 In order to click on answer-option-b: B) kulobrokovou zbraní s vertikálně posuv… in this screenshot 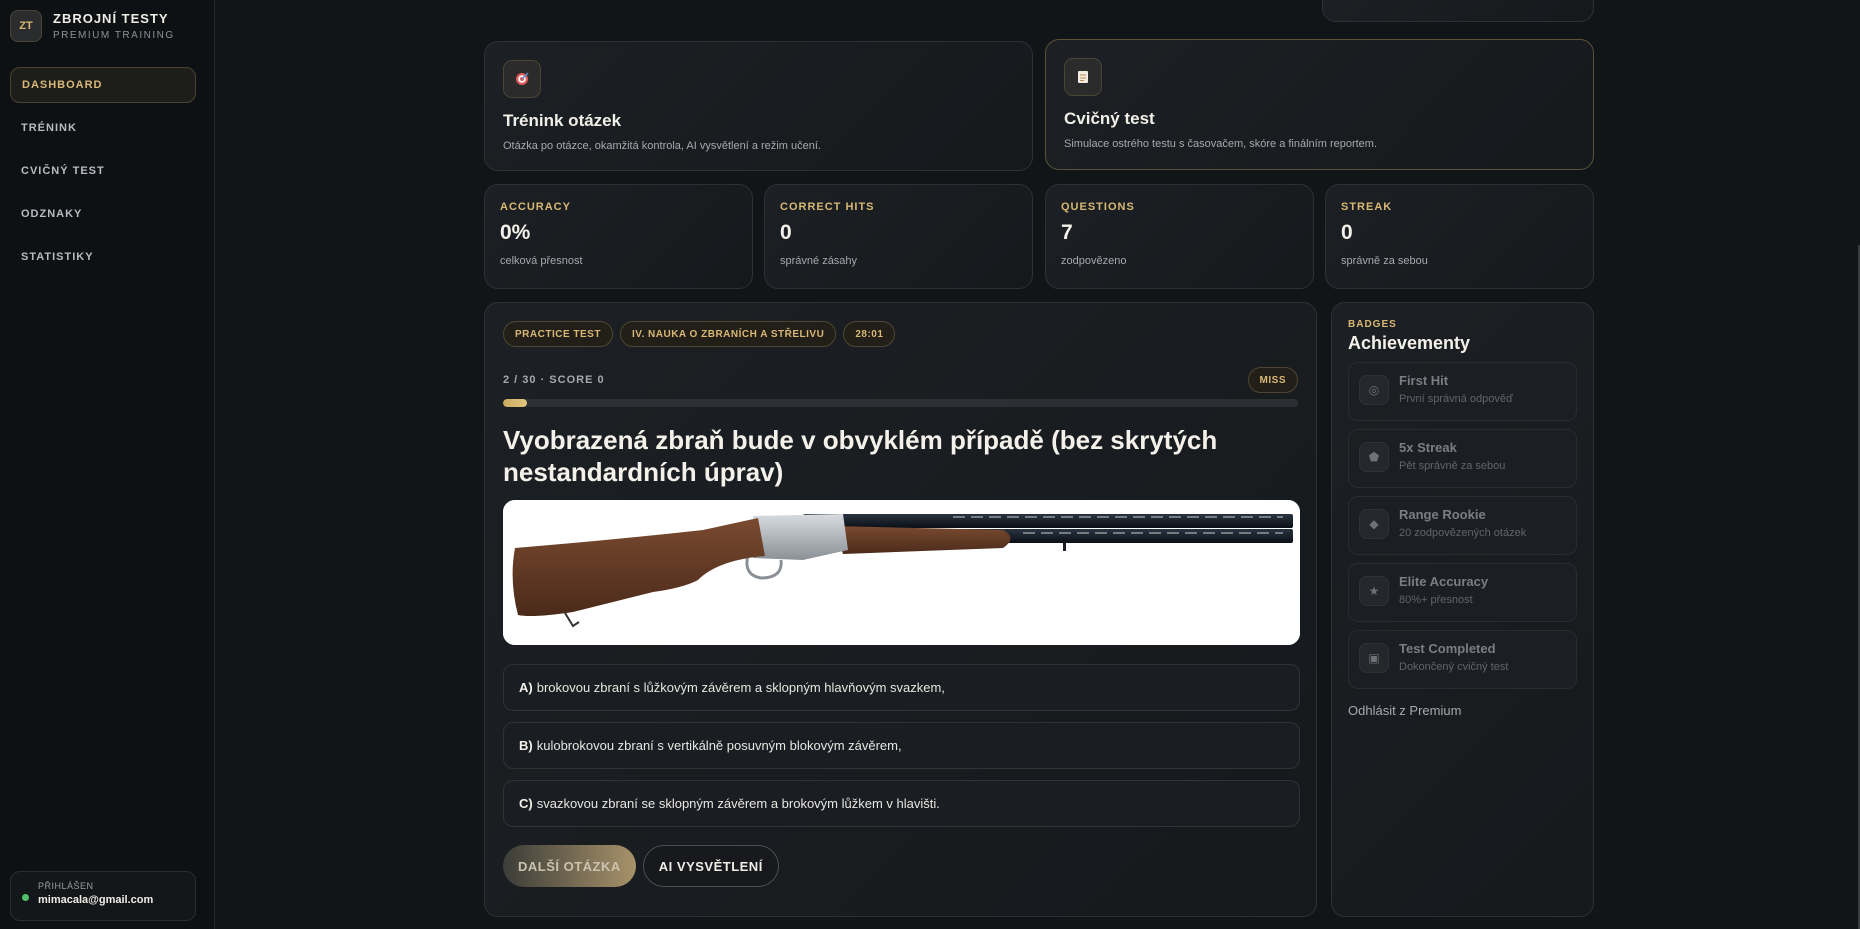, I will do `click(901, 745)`.